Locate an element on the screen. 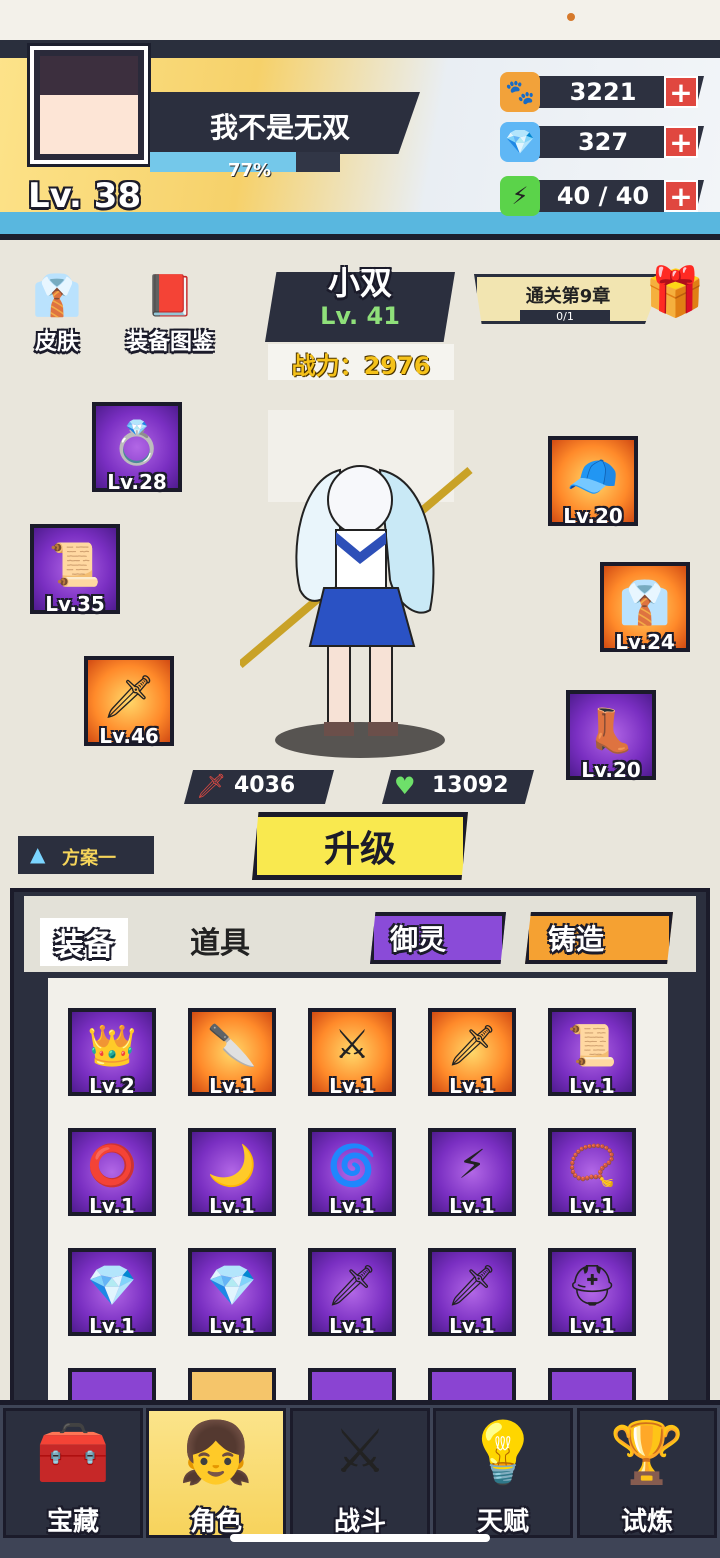 The height and width of the screenshot is (1558, 720). inventory-item: ⚔ Lv.1 is located at coordinates (352, 1053).